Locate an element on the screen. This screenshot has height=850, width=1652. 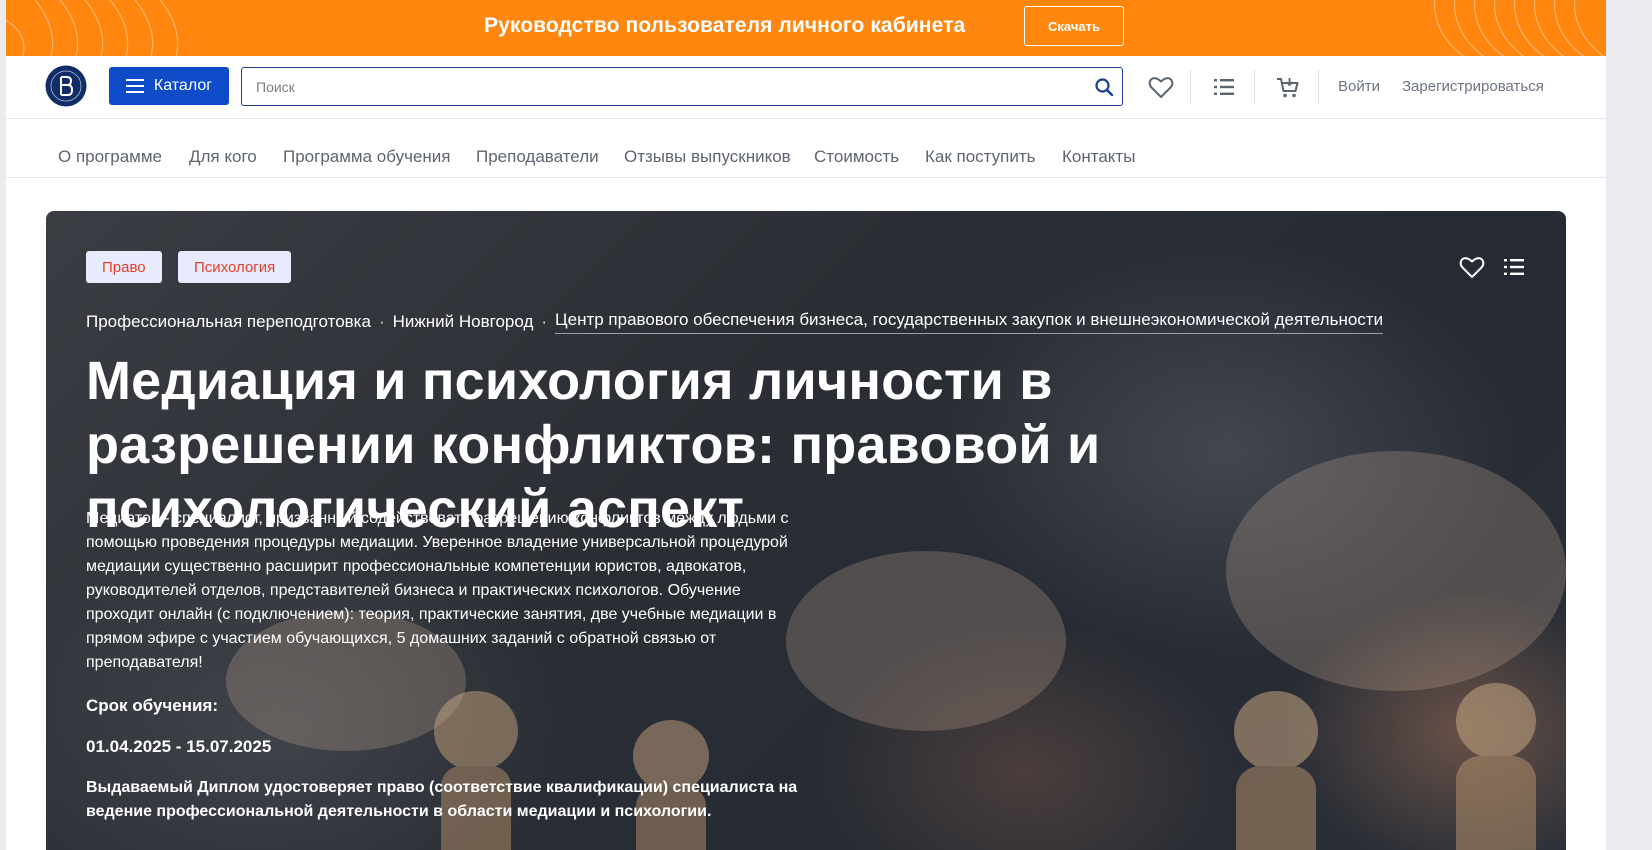
download-button: Скачать is located at coordinates (1074, 26).